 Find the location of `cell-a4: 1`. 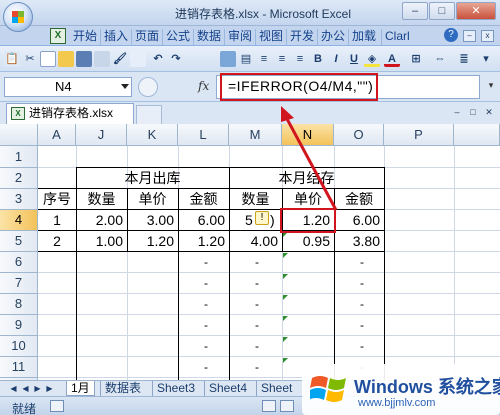

cell-a4: 1 is located at coordinates (57, 220).